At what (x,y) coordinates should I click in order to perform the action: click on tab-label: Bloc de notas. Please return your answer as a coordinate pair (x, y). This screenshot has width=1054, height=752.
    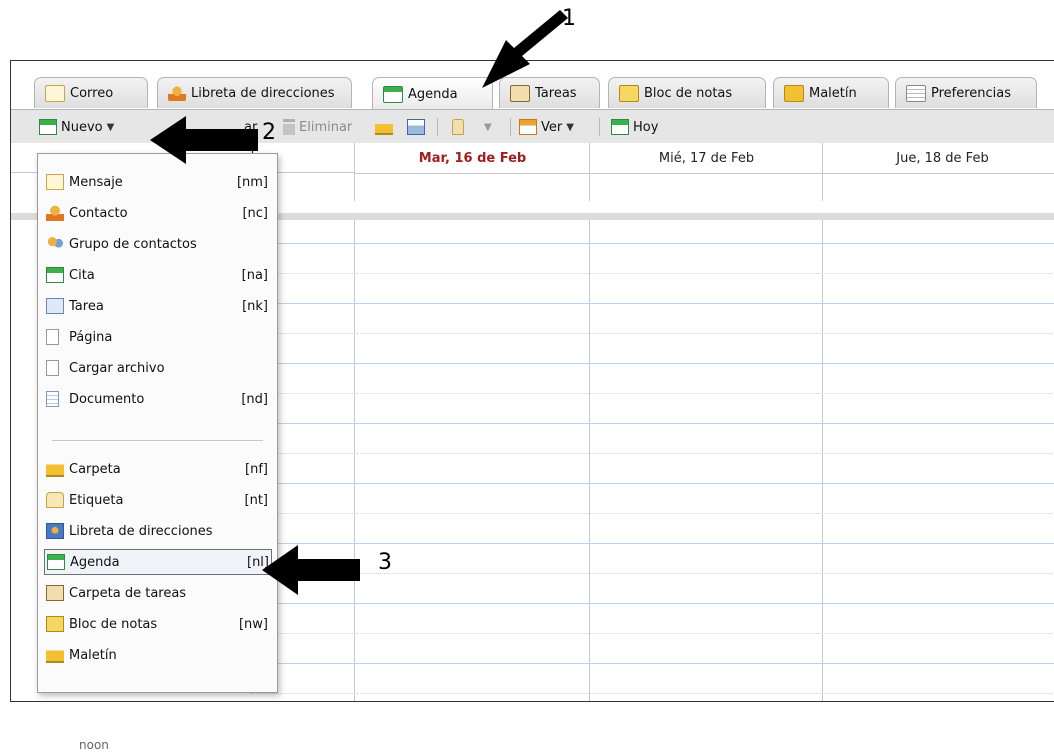
    Looking at the image, I should click on (688, 93).